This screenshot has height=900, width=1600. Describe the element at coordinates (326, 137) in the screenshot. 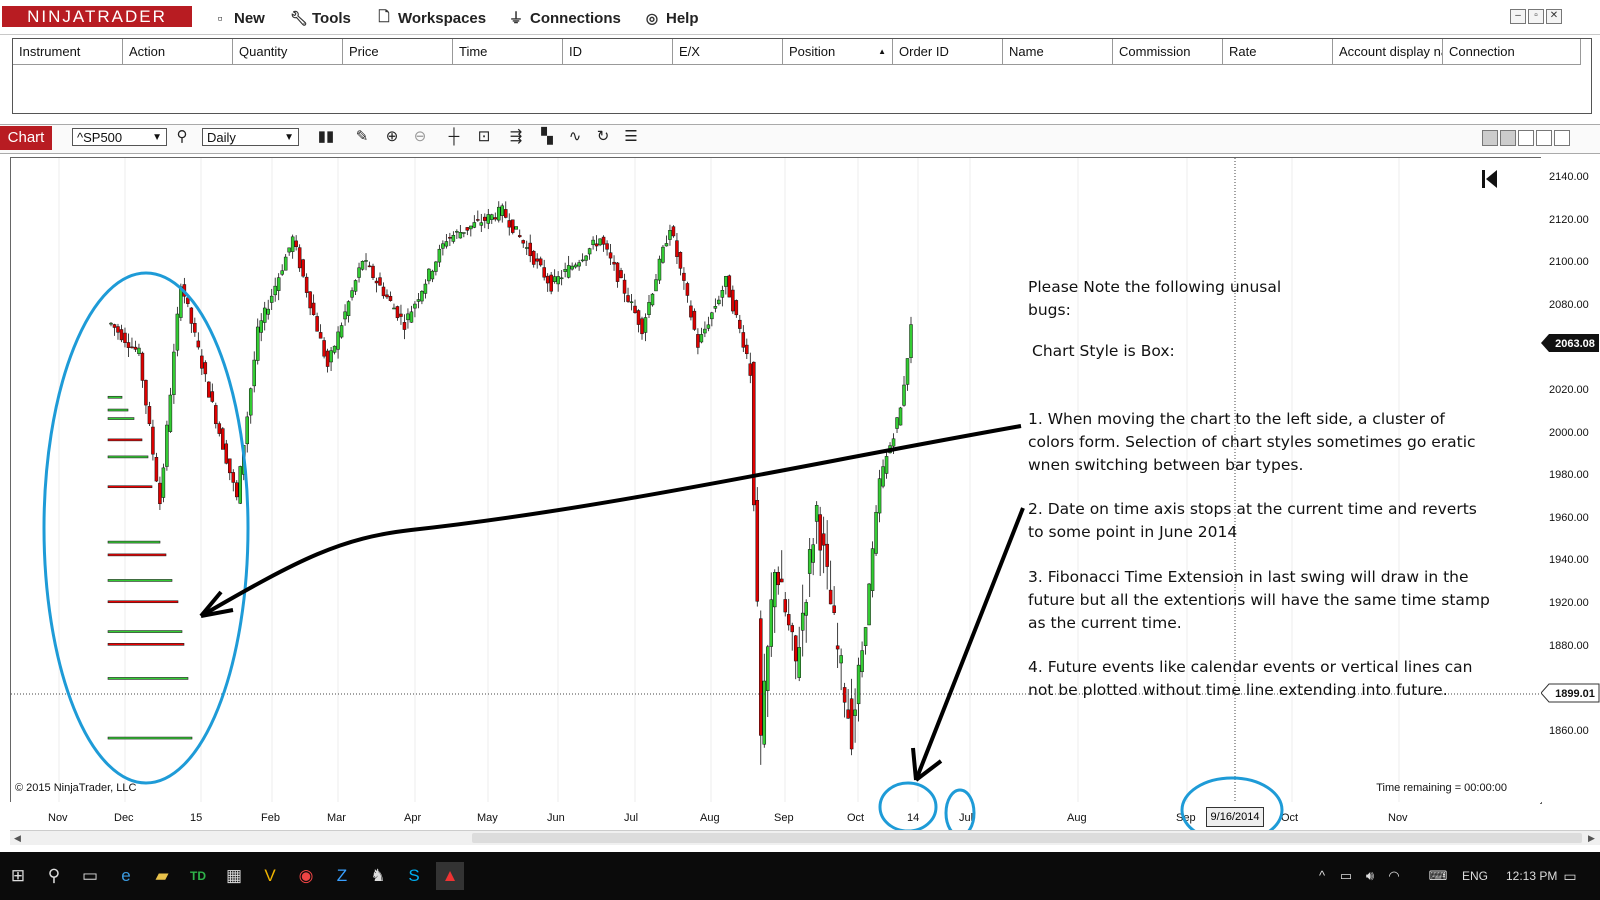

I see `bar-type-icon: ▮▮` at that location.